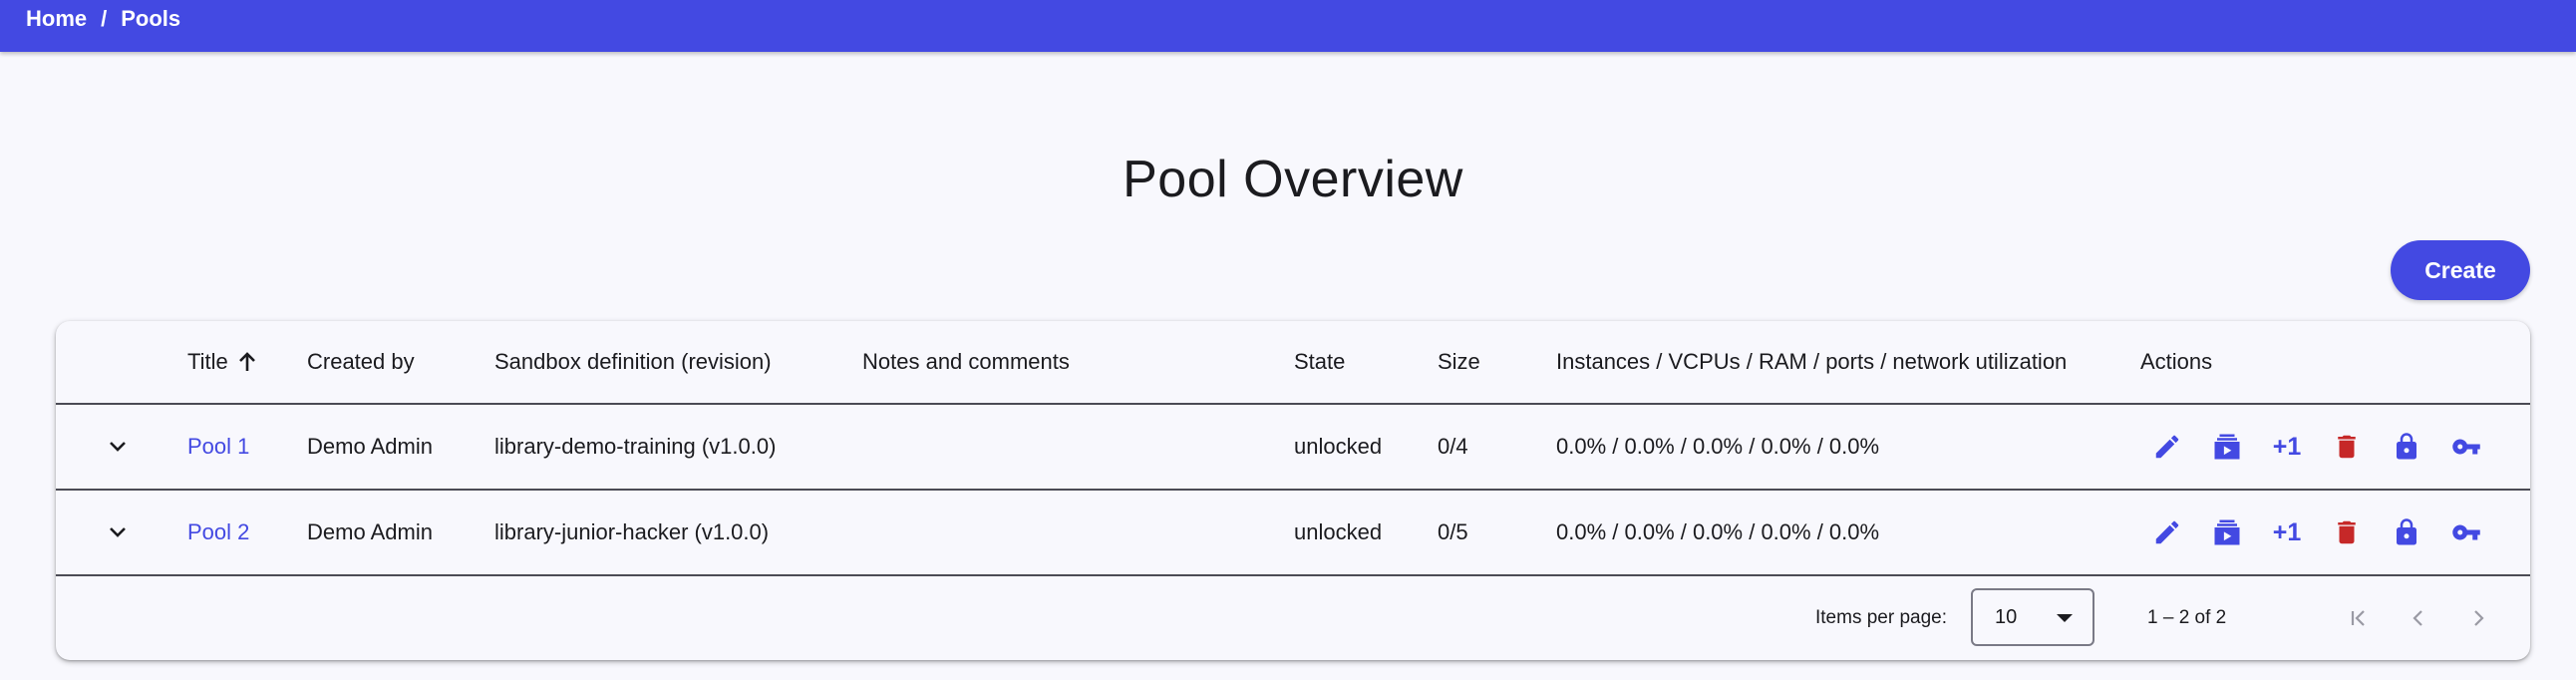 The width and height of the screenshot is (2576, 680). I want to click on top-bar: Home / Pools, so click(1288, 26).